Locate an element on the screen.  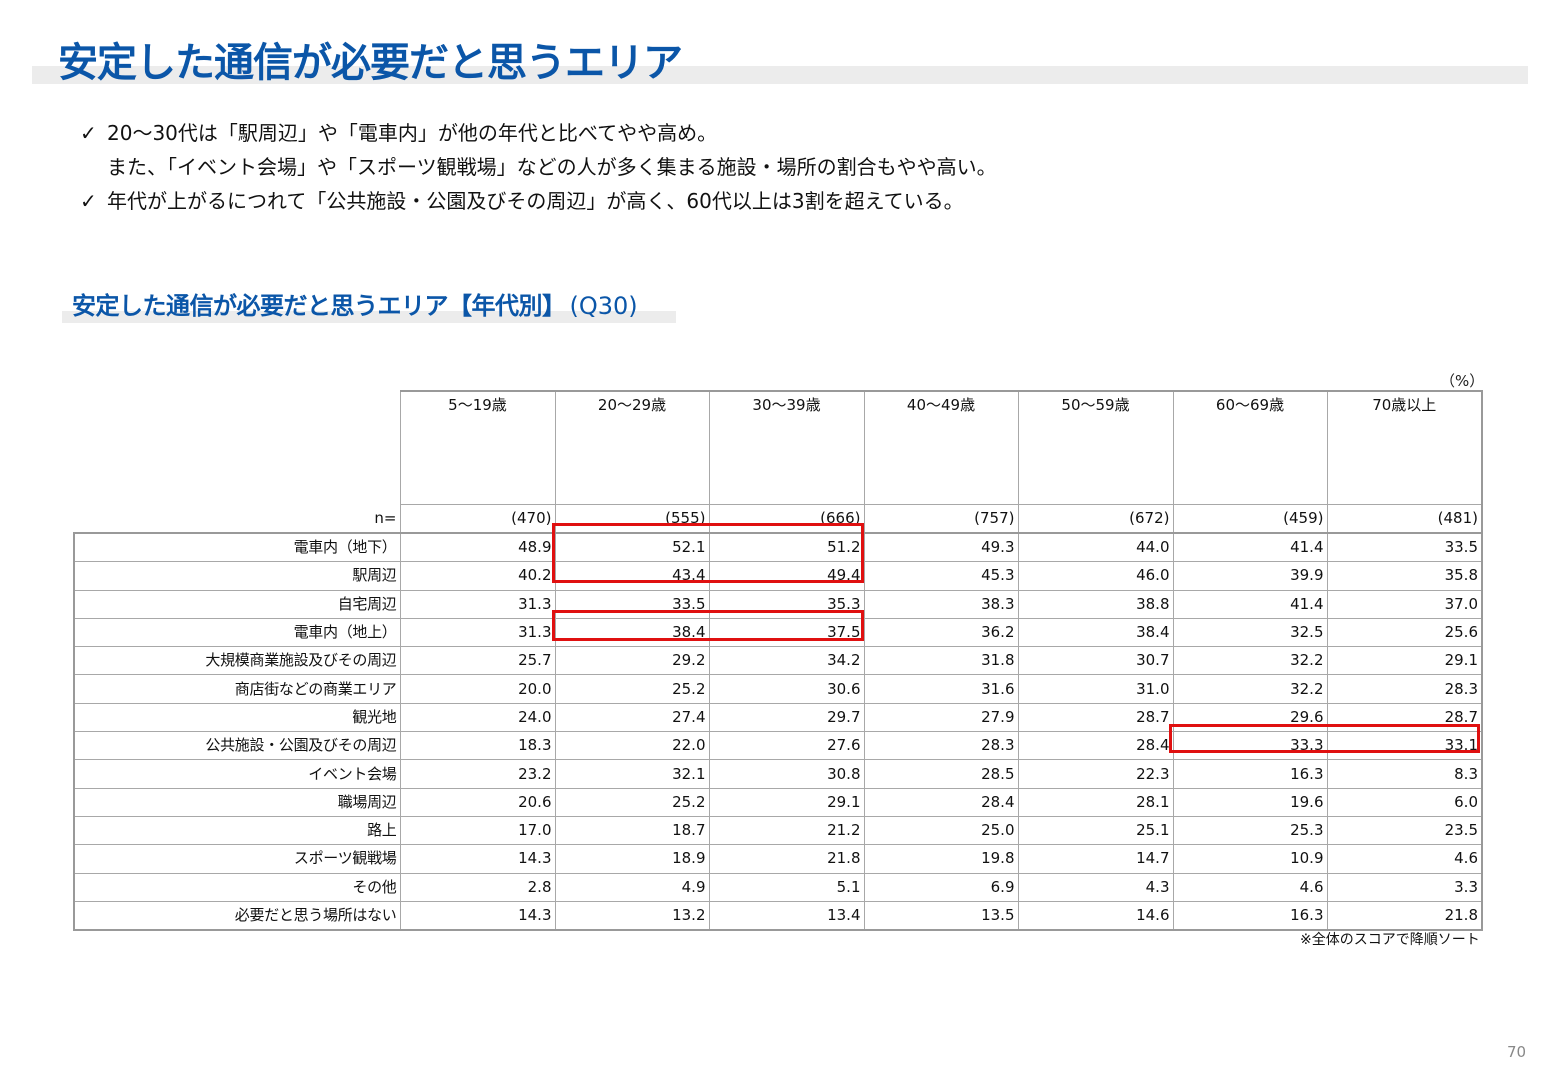
page-number: 70 is located at coordinates (1517, 1052).